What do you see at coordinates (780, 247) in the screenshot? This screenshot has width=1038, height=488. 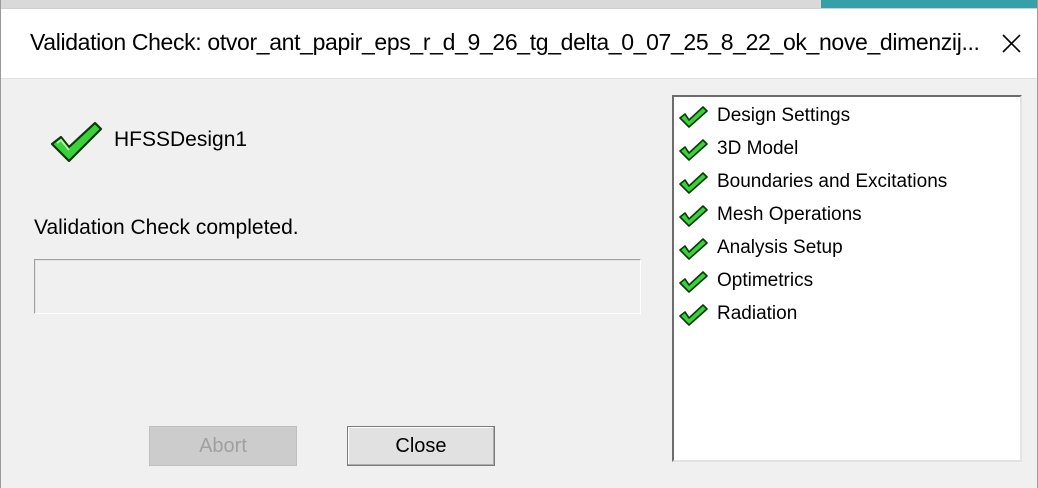 I see `list-item-label: Analysis Setup` at bounding box center [780, 247].